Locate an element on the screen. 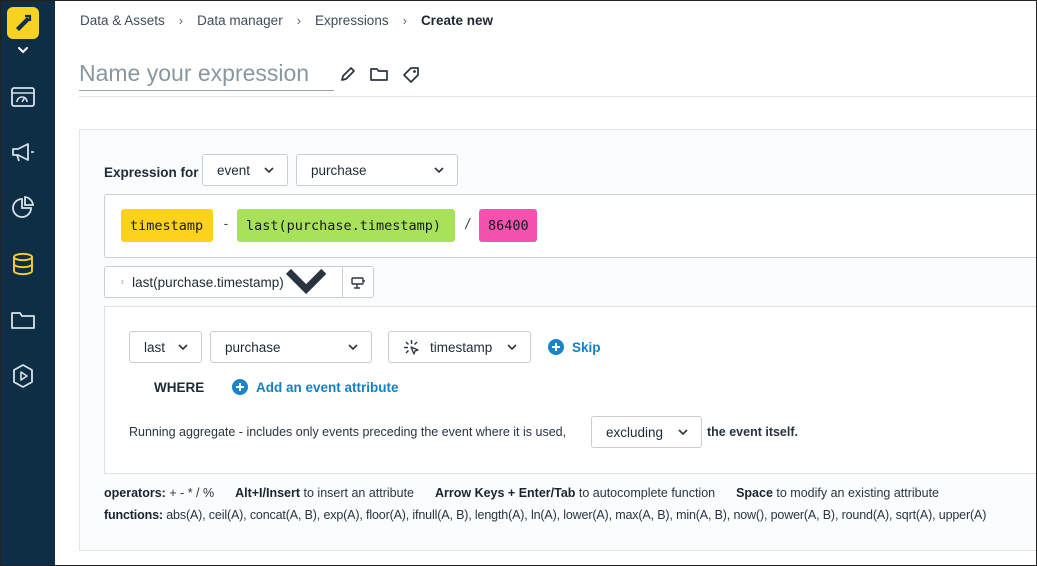 The image size is (1037, 566). token-number: 86400 is located at coordinates (508, 225).